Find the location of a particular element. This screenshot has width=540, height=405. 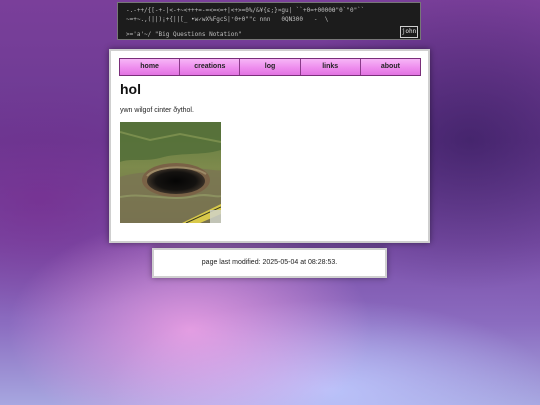

page-title: hol is located at coordinates (130, 89).